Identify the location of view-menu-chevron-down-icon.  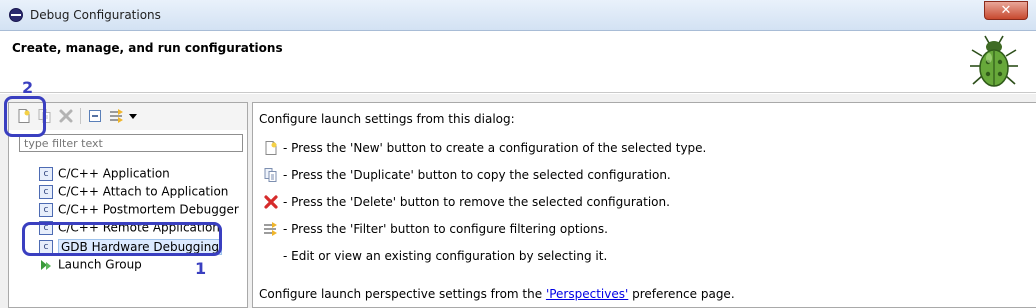
(133, 116).